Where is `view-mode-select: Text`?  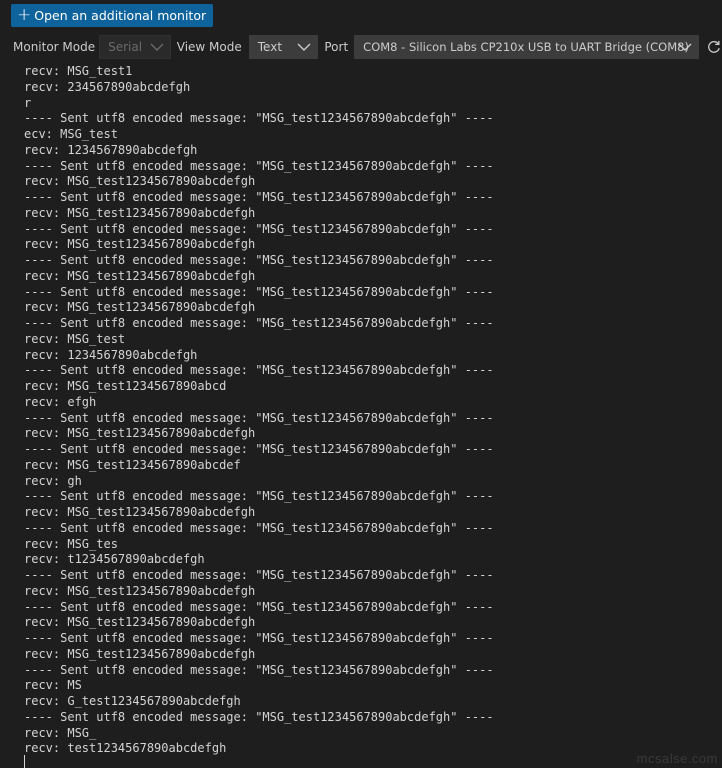 view-mode-select: Text is located at coordinates (283, 47).